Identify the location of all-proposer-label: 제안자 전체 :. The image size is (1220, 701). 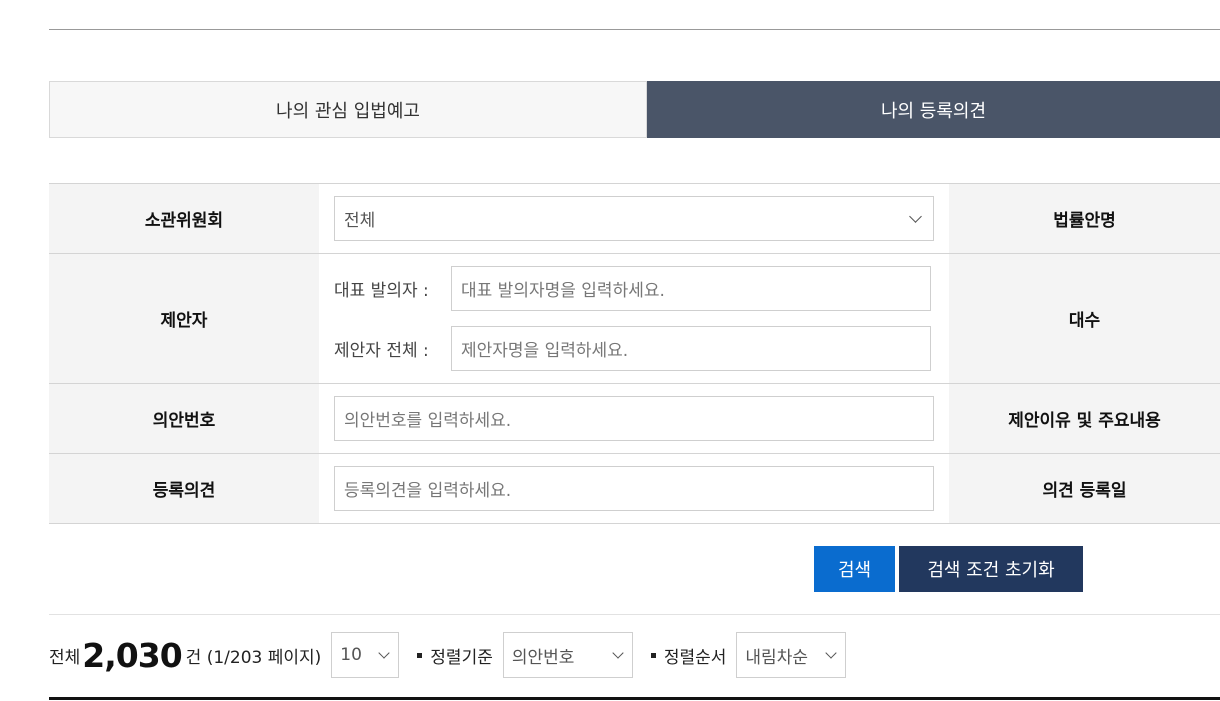
(381, 351).